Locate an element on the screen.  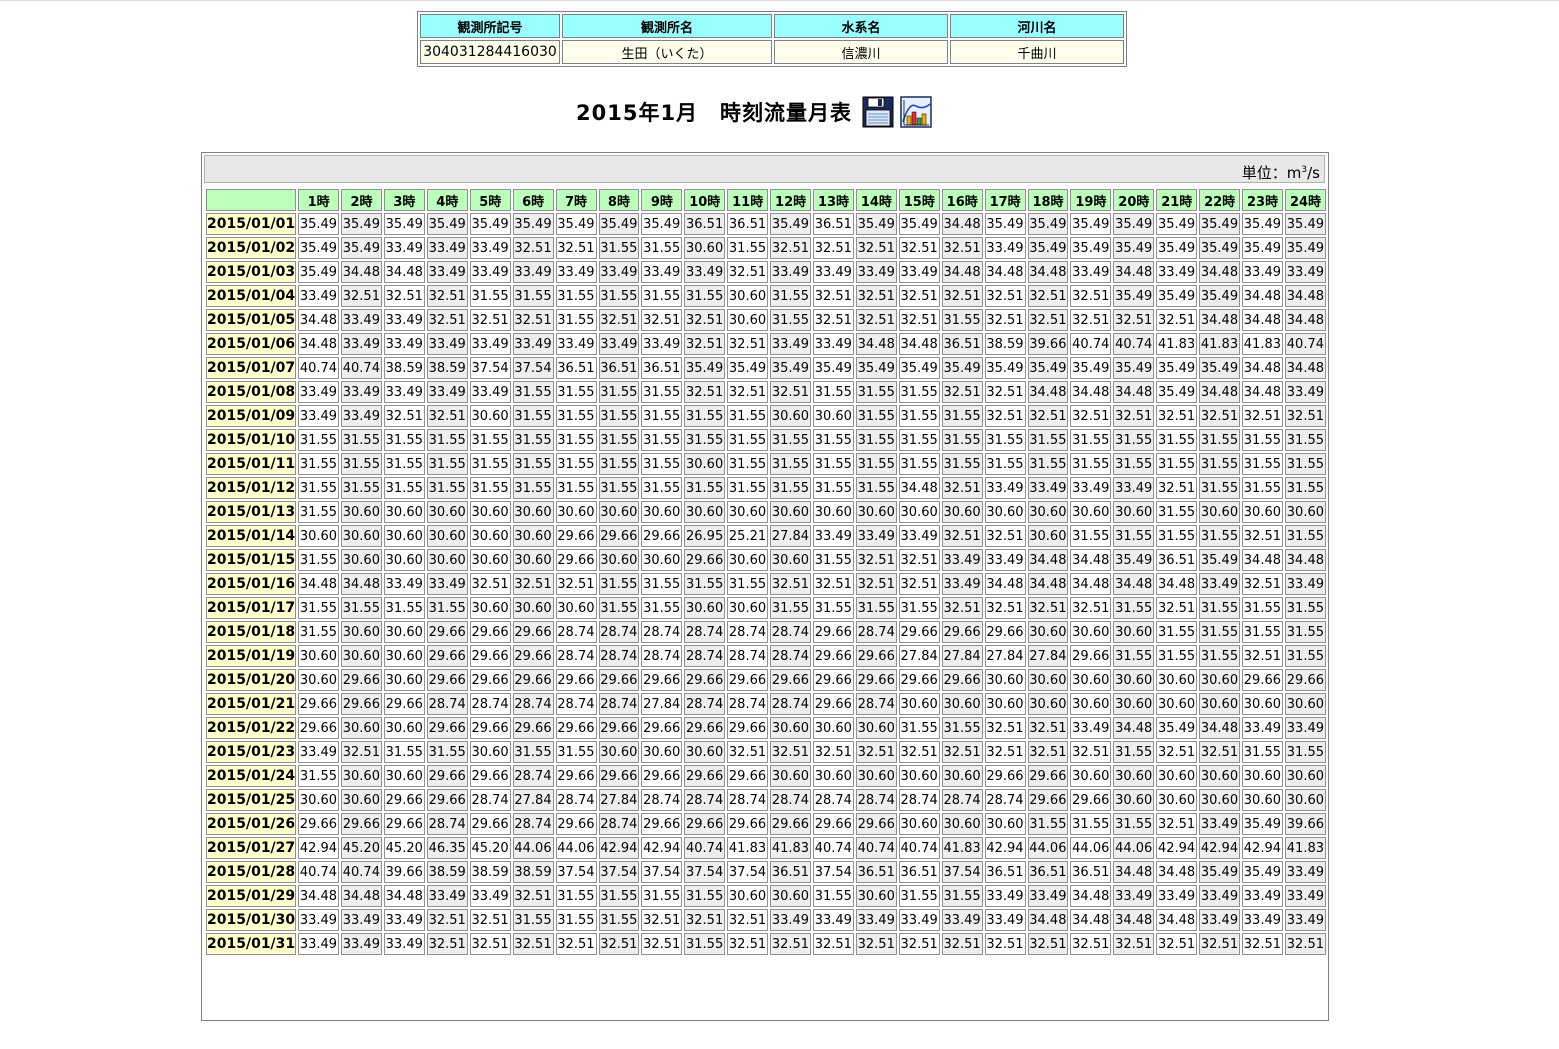
row-date: 2015/01/13 is located at coordinates (251, 512).